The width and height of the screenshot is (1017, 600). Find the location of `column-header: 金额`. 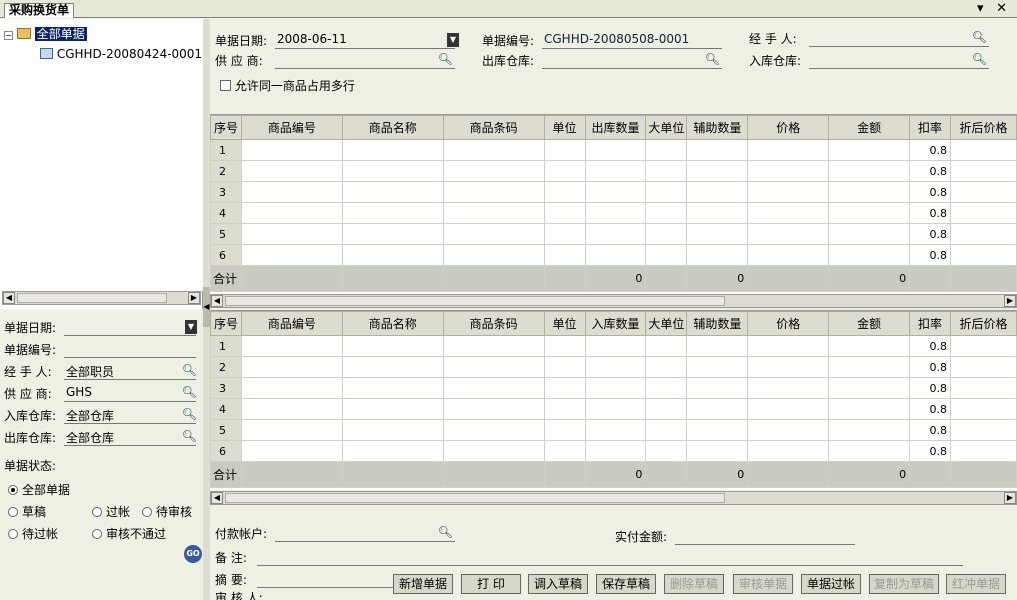

column-header: 金额 is located at coordinates (869, 127).